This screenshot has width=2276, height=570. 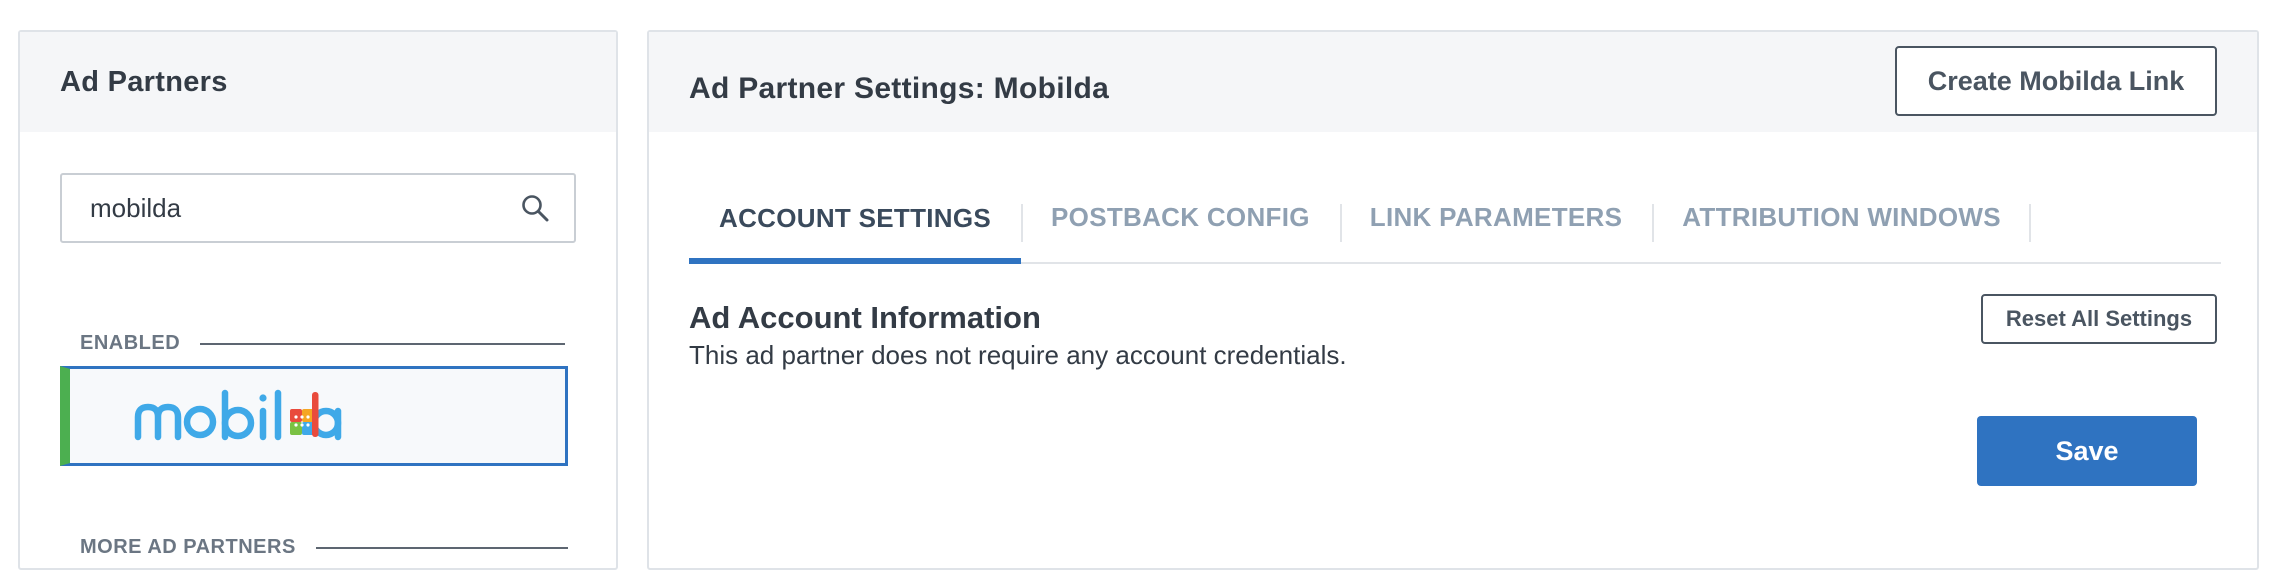 What do you see at coordinates (899, 88) in the screenshot?
I see `partner-settings-title: Ad Partner Settings: Mobilda` at bounding box center [899, 88].